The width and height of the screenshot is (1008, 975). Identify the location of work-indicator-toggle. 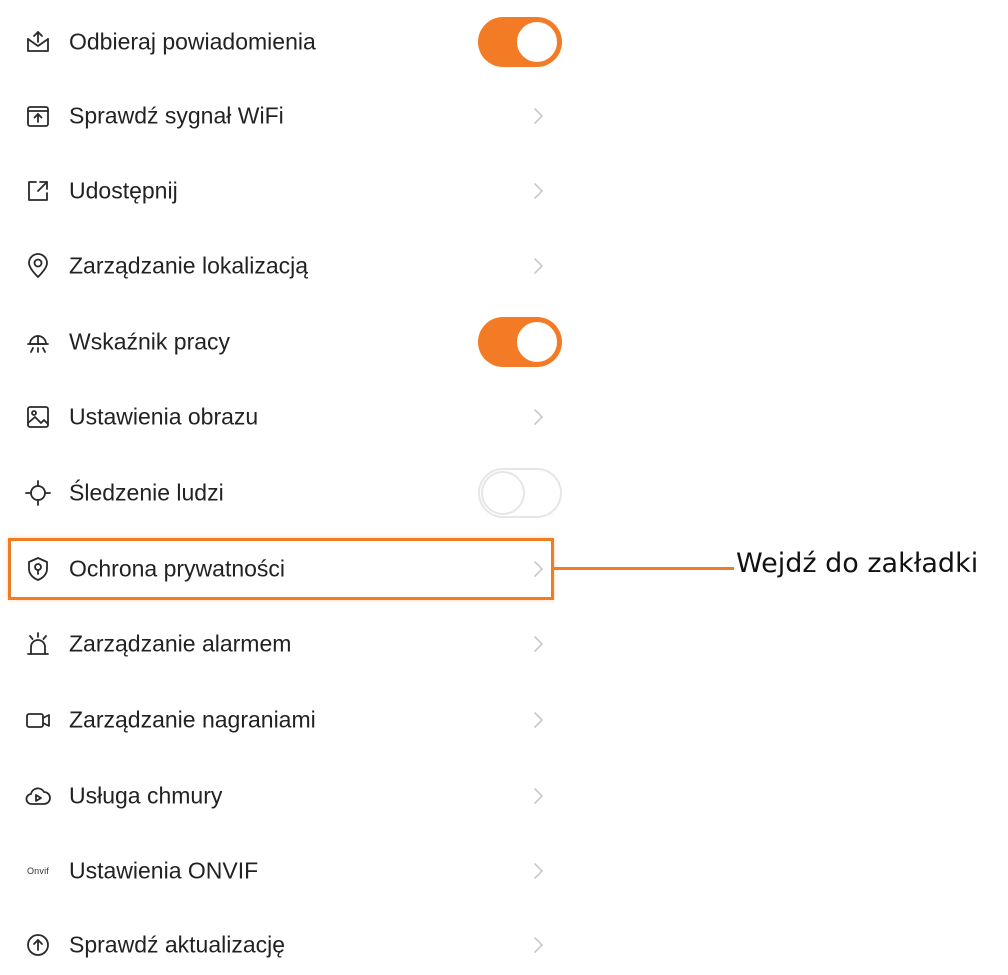
(520, 342).